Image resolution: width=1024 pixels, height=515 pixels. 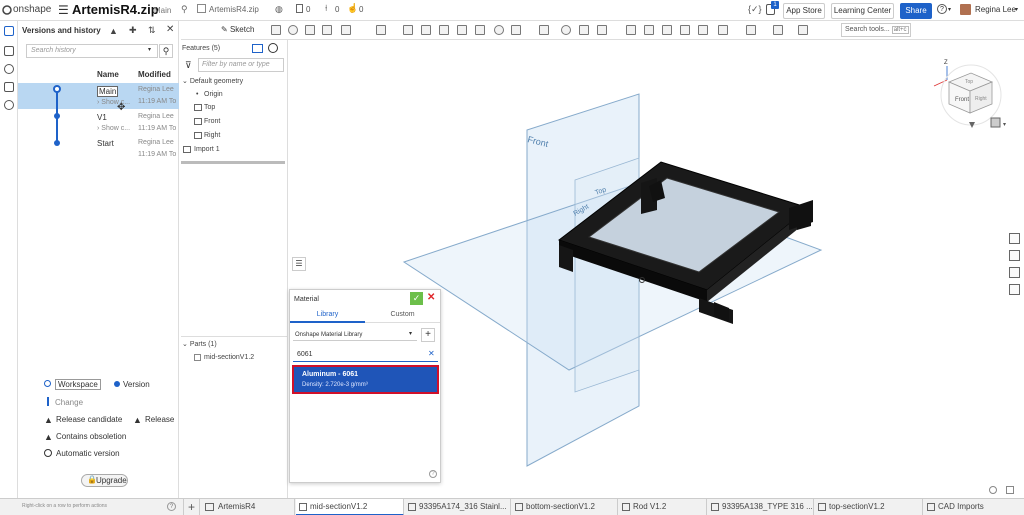 I want to click on sweep-icon, so click(x=310, y=30).